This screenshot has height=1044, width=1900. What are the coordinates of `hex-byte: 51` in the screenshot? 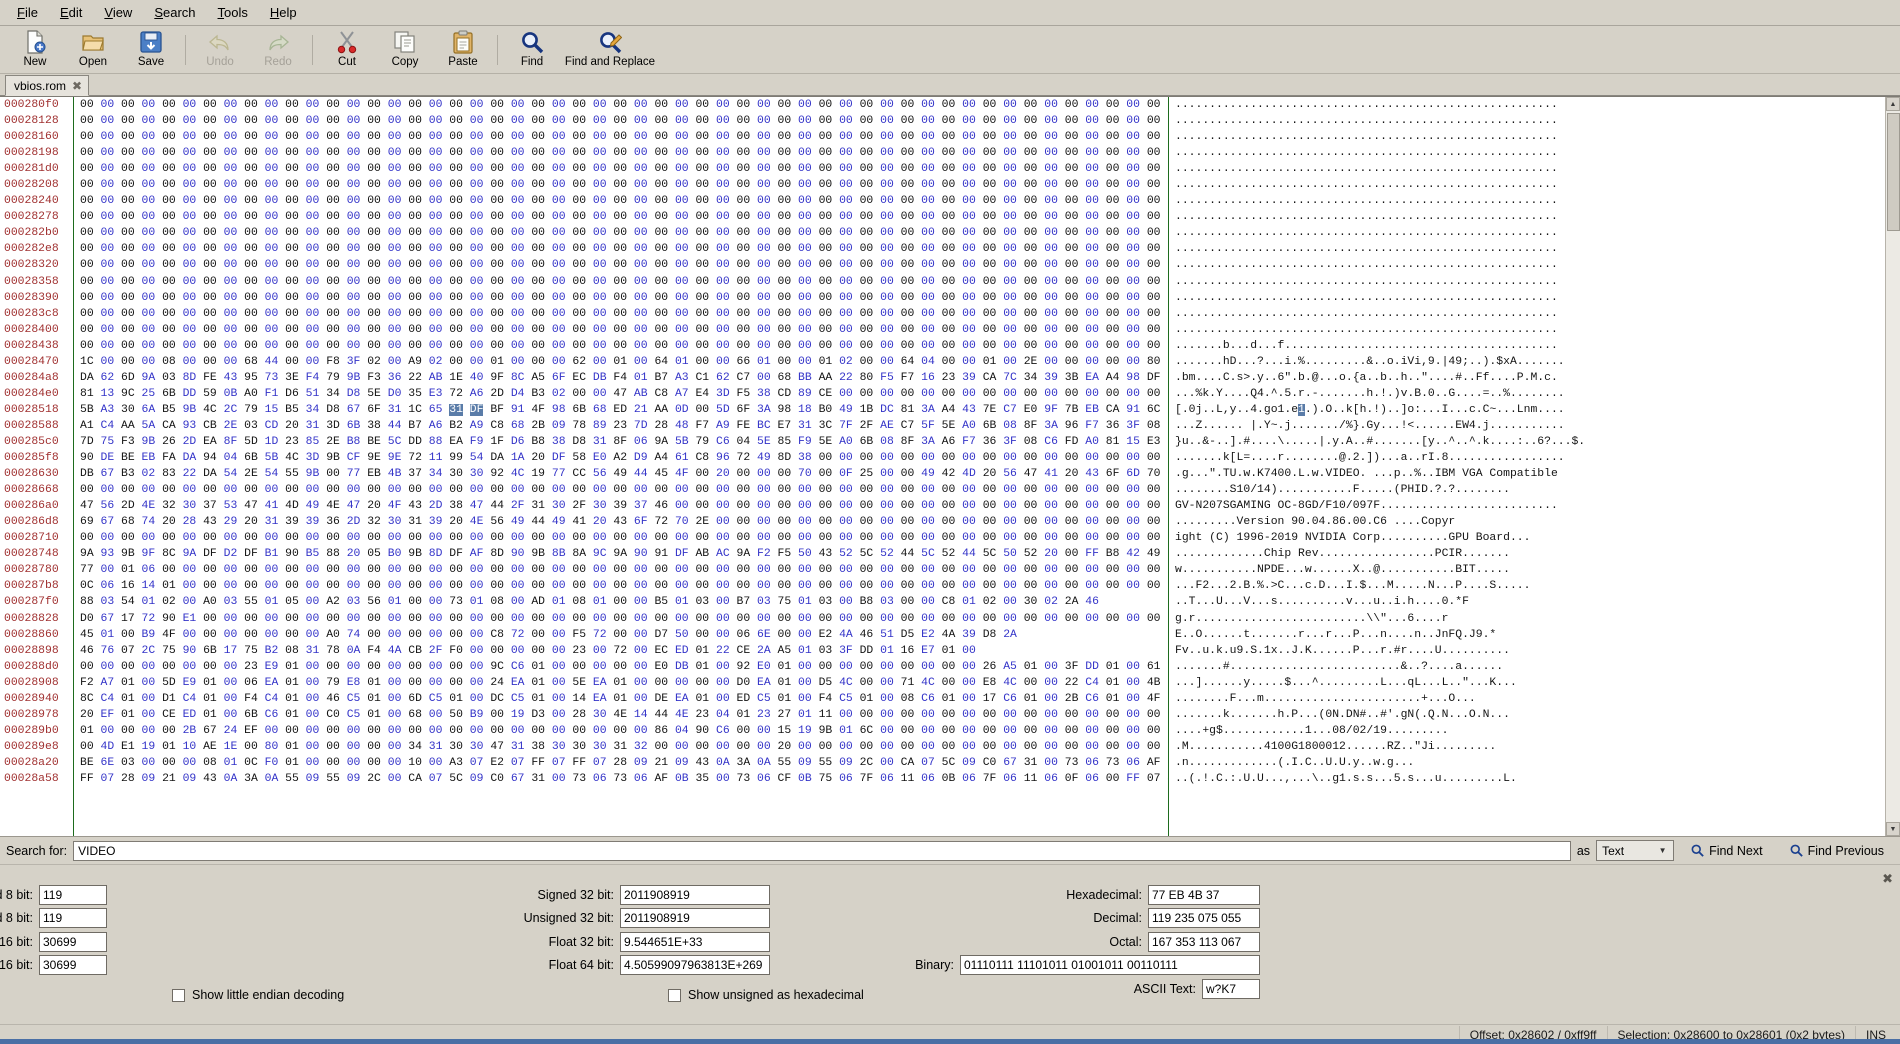 It's located at (313, 394).